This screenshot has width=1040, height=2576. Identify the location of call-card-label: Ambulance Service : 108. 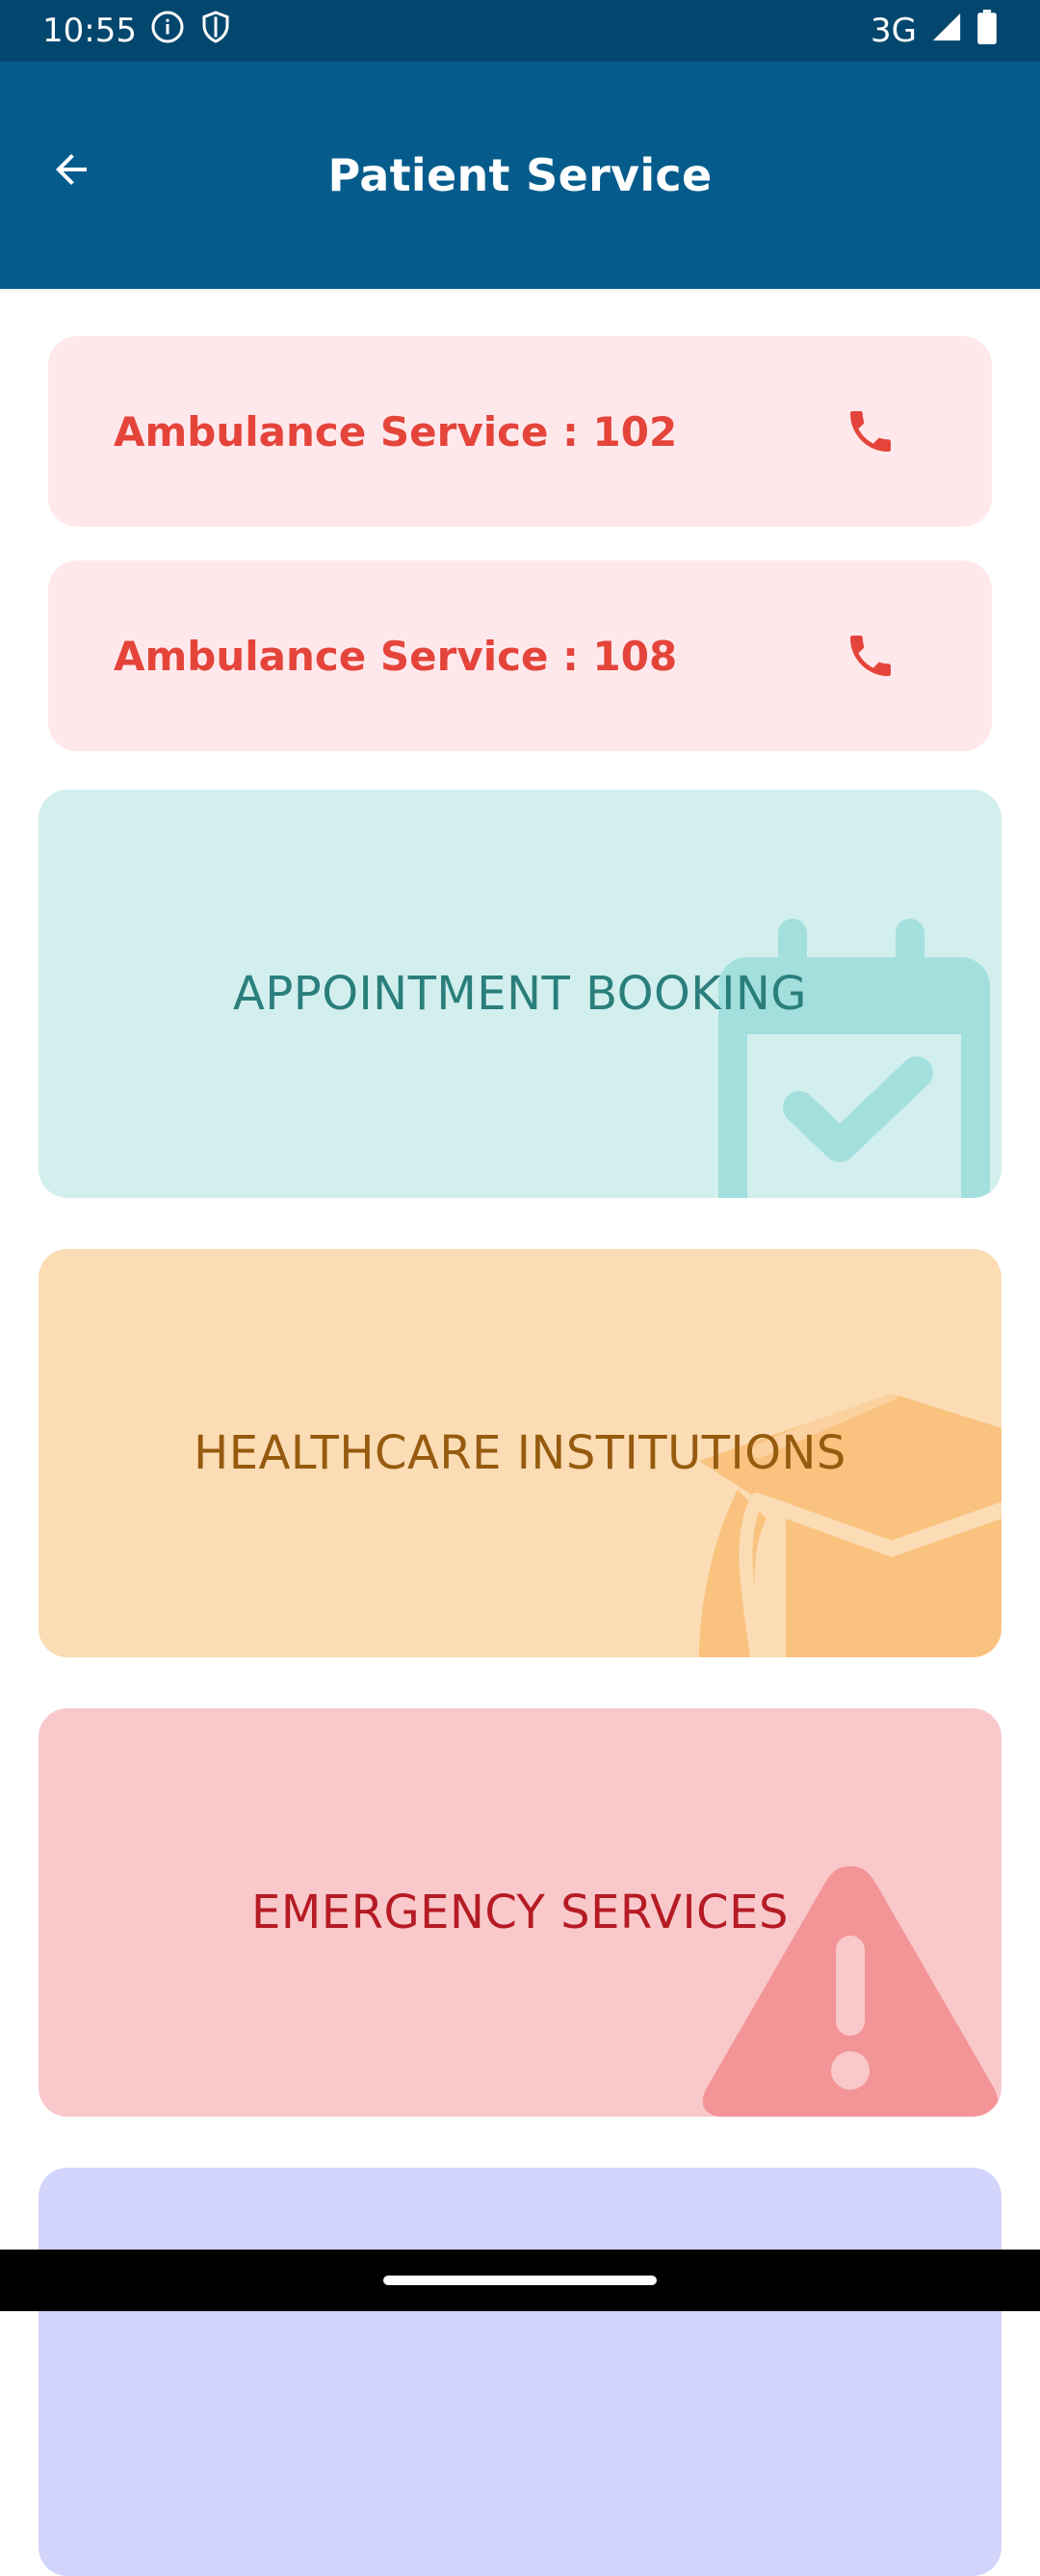
(396, 656).